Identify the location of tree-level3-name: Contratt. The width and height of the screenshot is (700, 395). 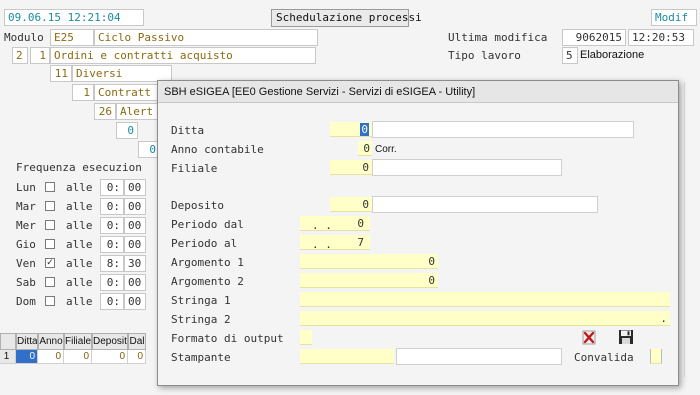
(129, 92).